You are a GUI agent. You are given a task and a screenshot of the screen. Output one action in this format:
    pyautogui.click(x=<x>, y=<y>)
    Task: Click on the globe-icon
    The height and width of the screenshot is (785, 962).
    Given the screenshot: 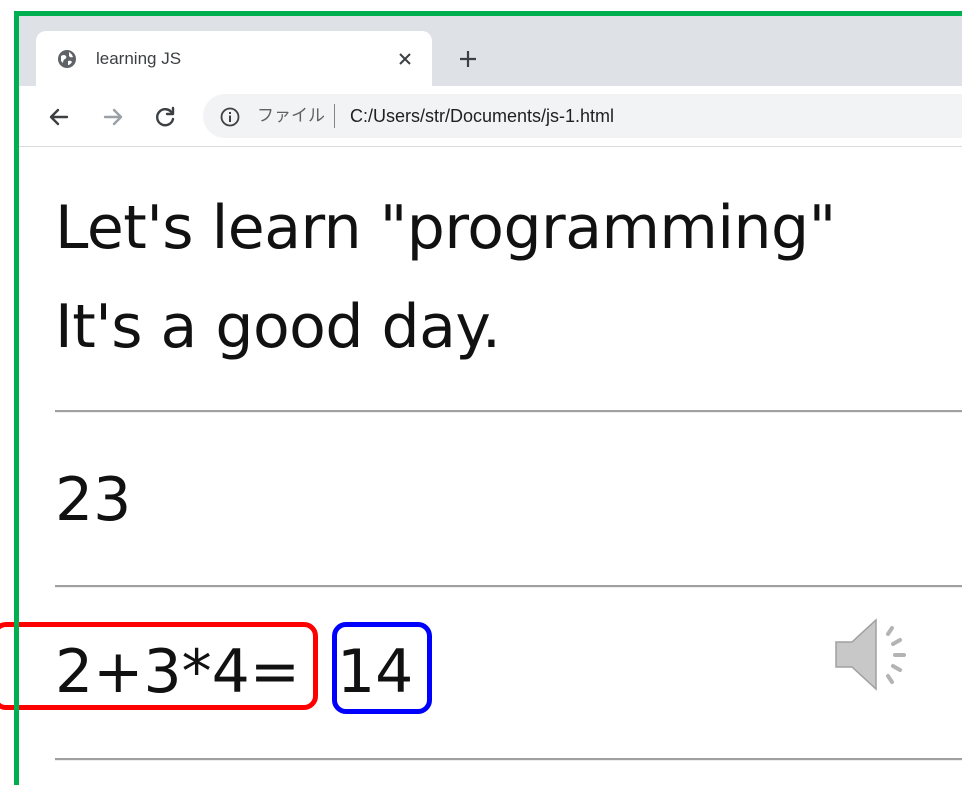 What is the action you would take?
    pyautogui.click(x=67, y=59)
    